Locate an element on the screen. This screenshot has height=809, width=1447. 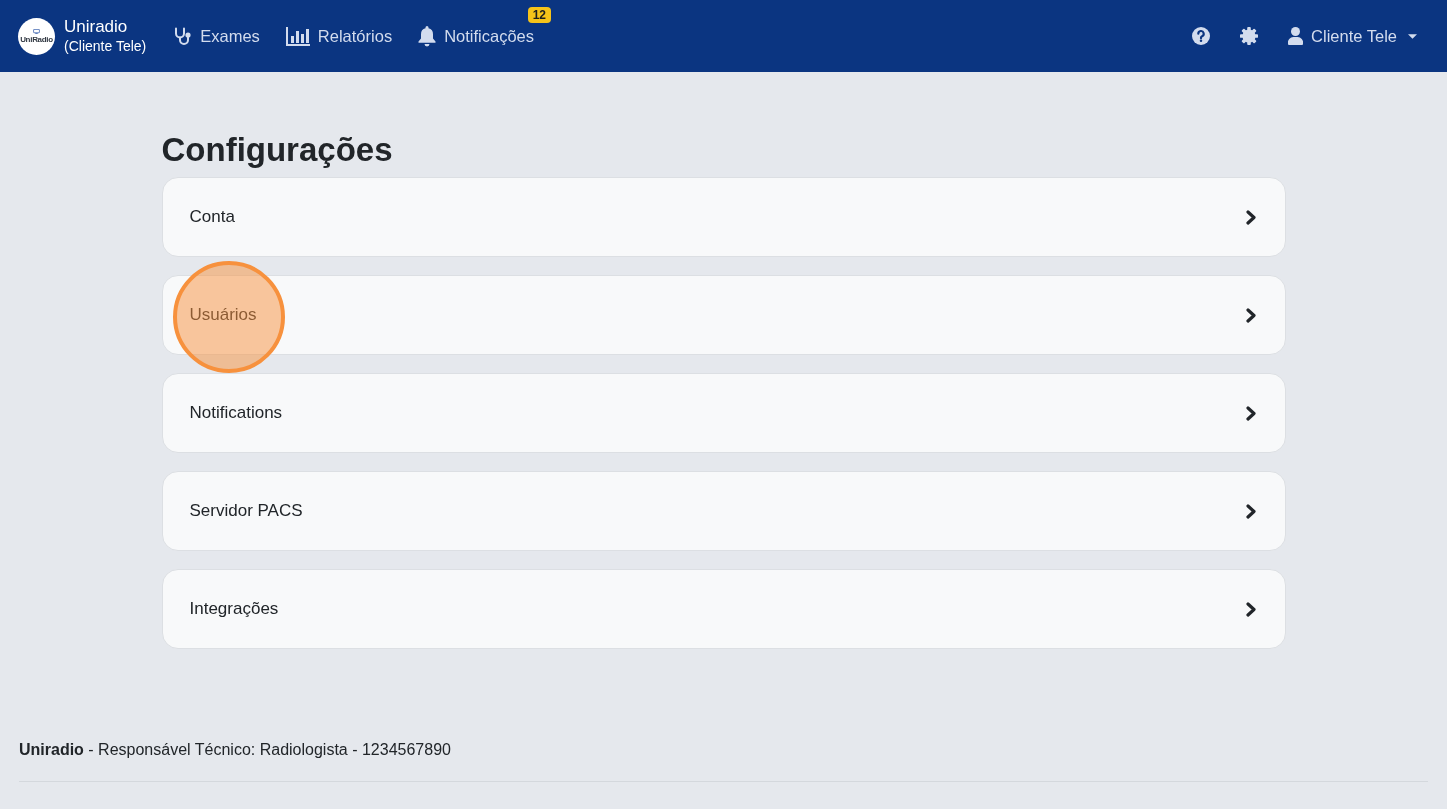
caret-down-icon is located at coordinates (1412, 36).